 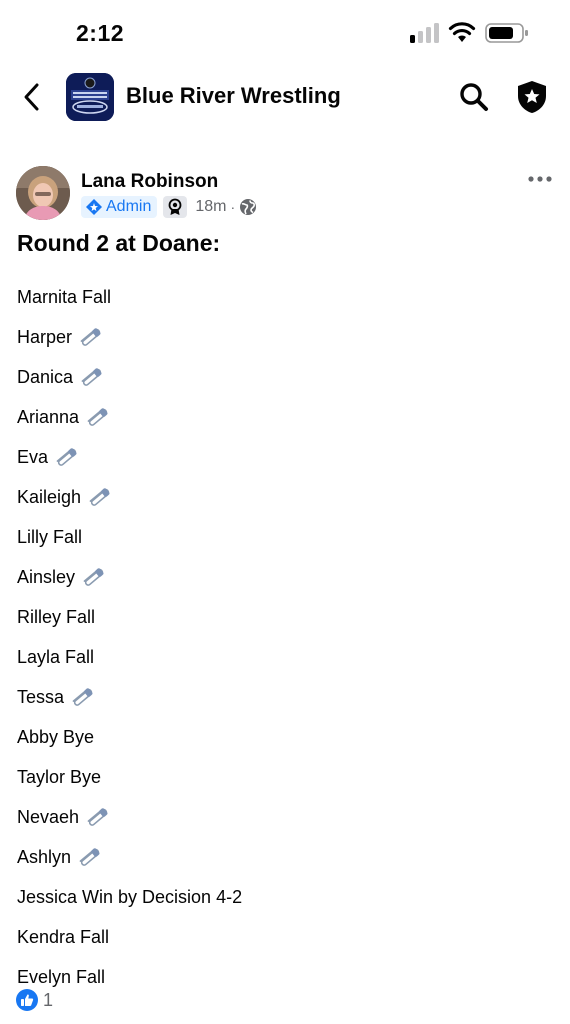 What do you see at coordinates (27, 1000) in the screenshot?
I see `thumbs-up-icon` at bounding box center [27, 1000].